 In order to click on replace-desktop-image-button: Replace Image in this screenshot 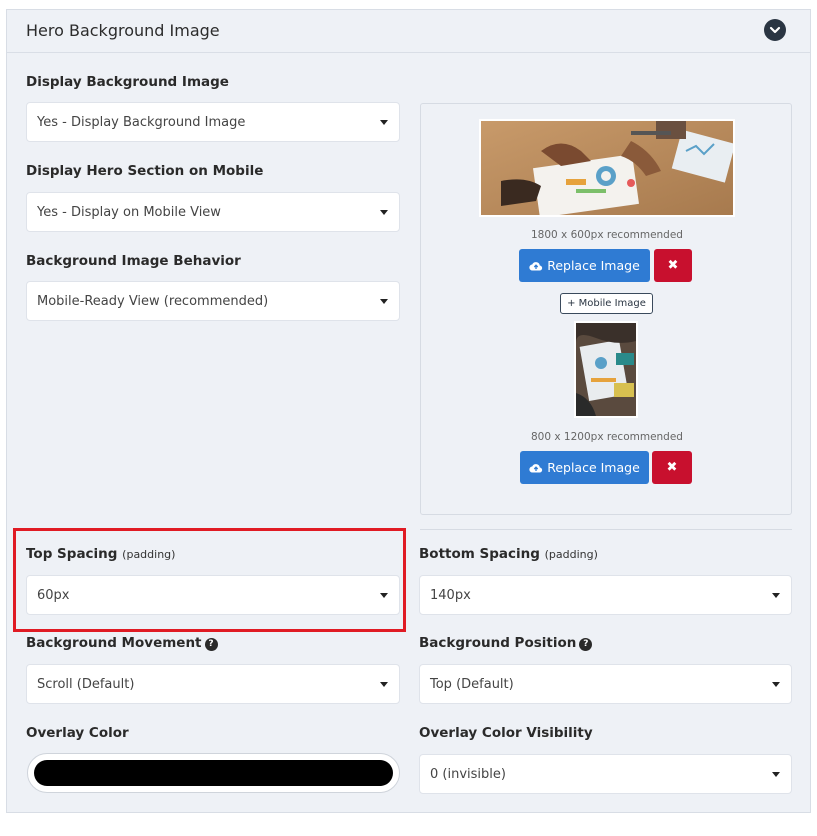, I will do `click(584, 265)`.